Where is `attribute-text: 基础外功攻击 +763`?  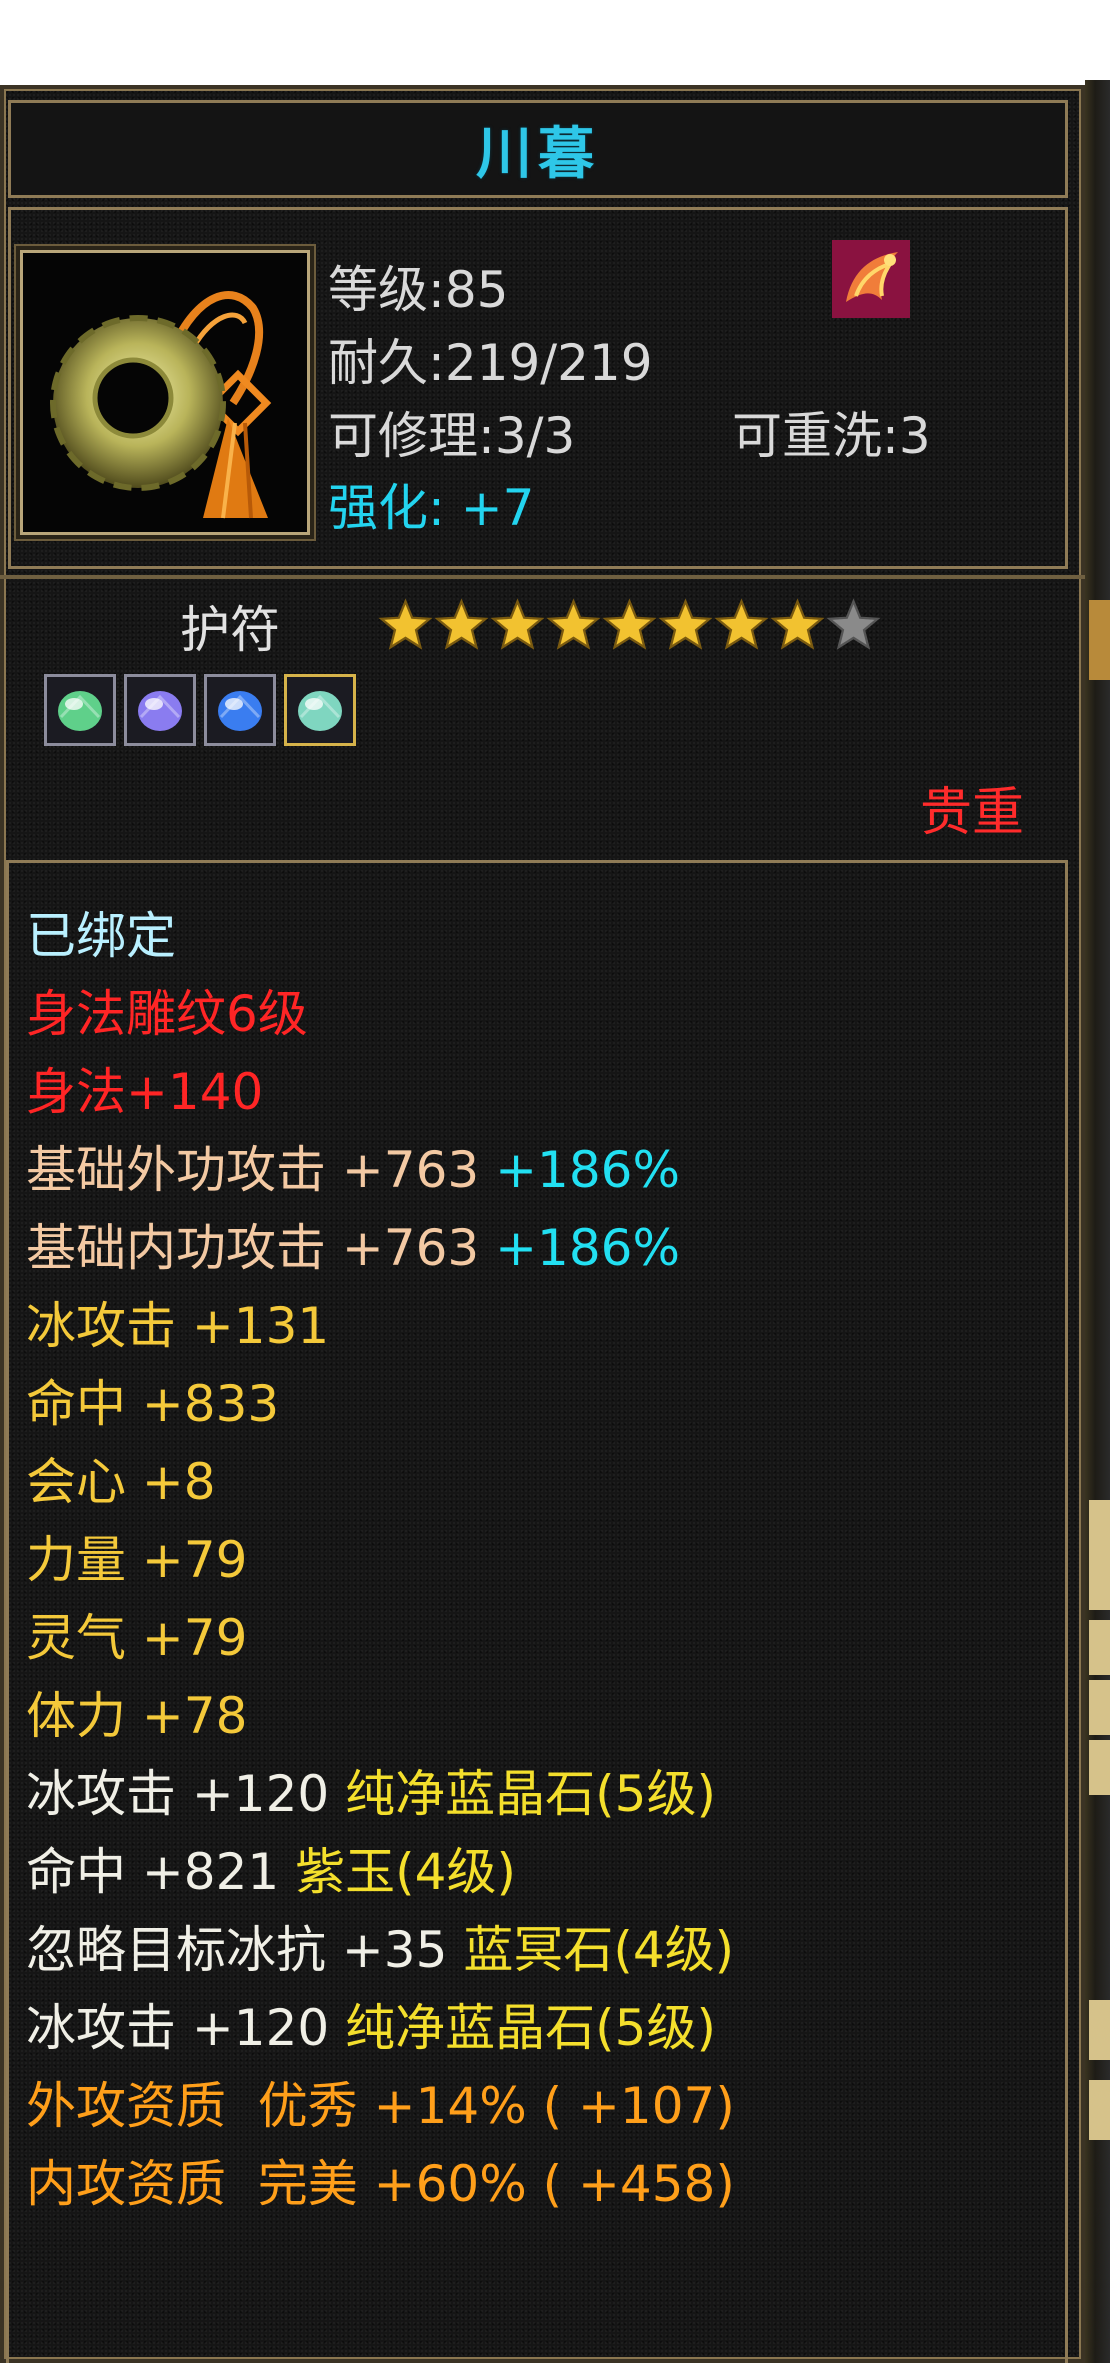
attribute-text: 基础外功攻击 +763 is located at coordinates (253, 1170).